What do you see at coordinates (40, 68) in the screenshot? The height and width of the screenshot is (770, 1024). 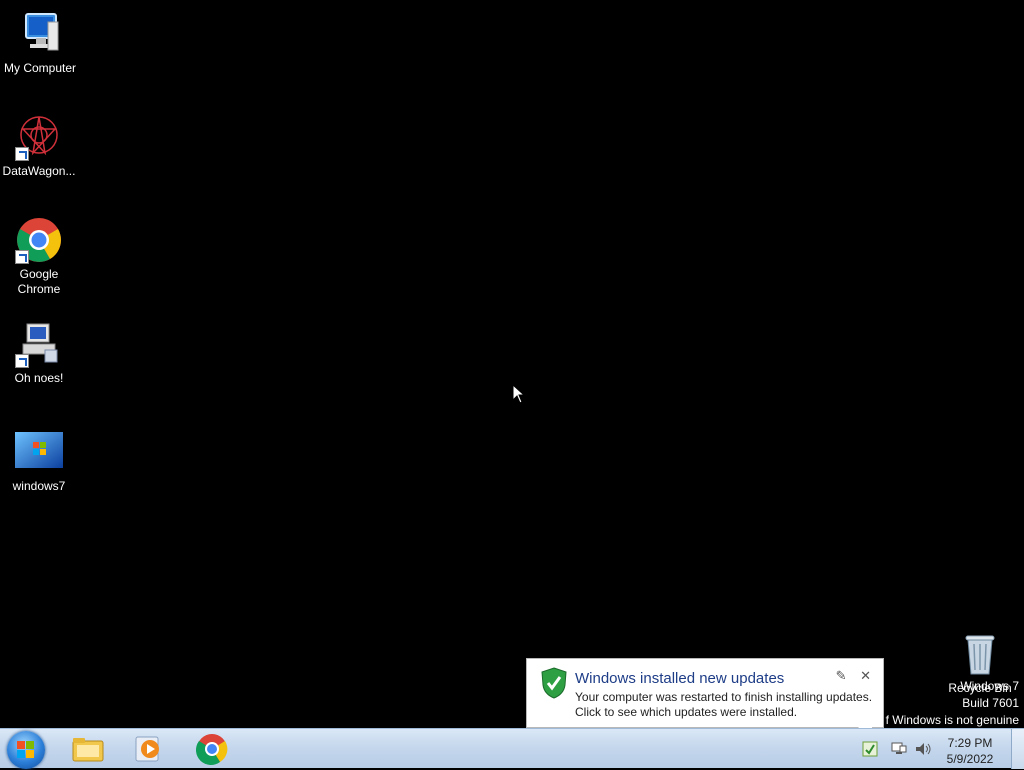 I see `desktop-icon-label: My Computer` at bounding box center [40, 68].